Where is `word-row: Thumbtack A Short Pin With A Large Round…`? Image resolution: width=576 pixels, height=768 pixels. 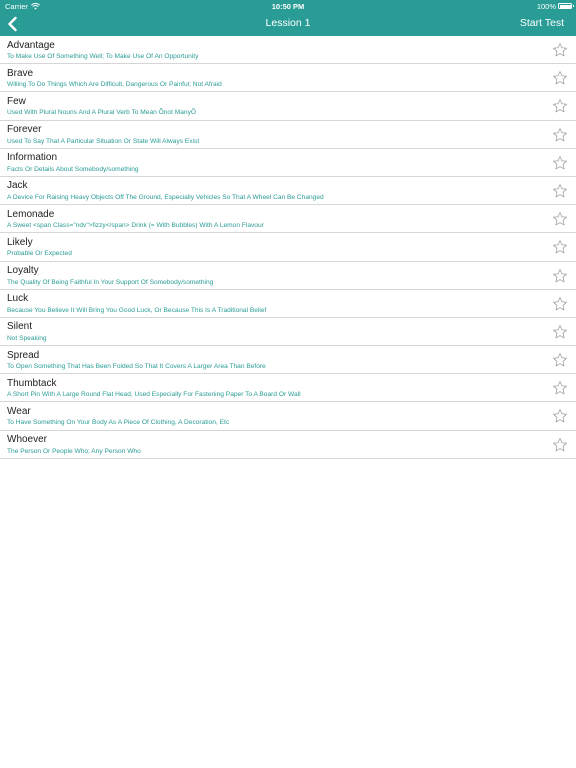 word-row: Thumbtack A Short Pin With A Large Round… is located at coordinates (288, 388).